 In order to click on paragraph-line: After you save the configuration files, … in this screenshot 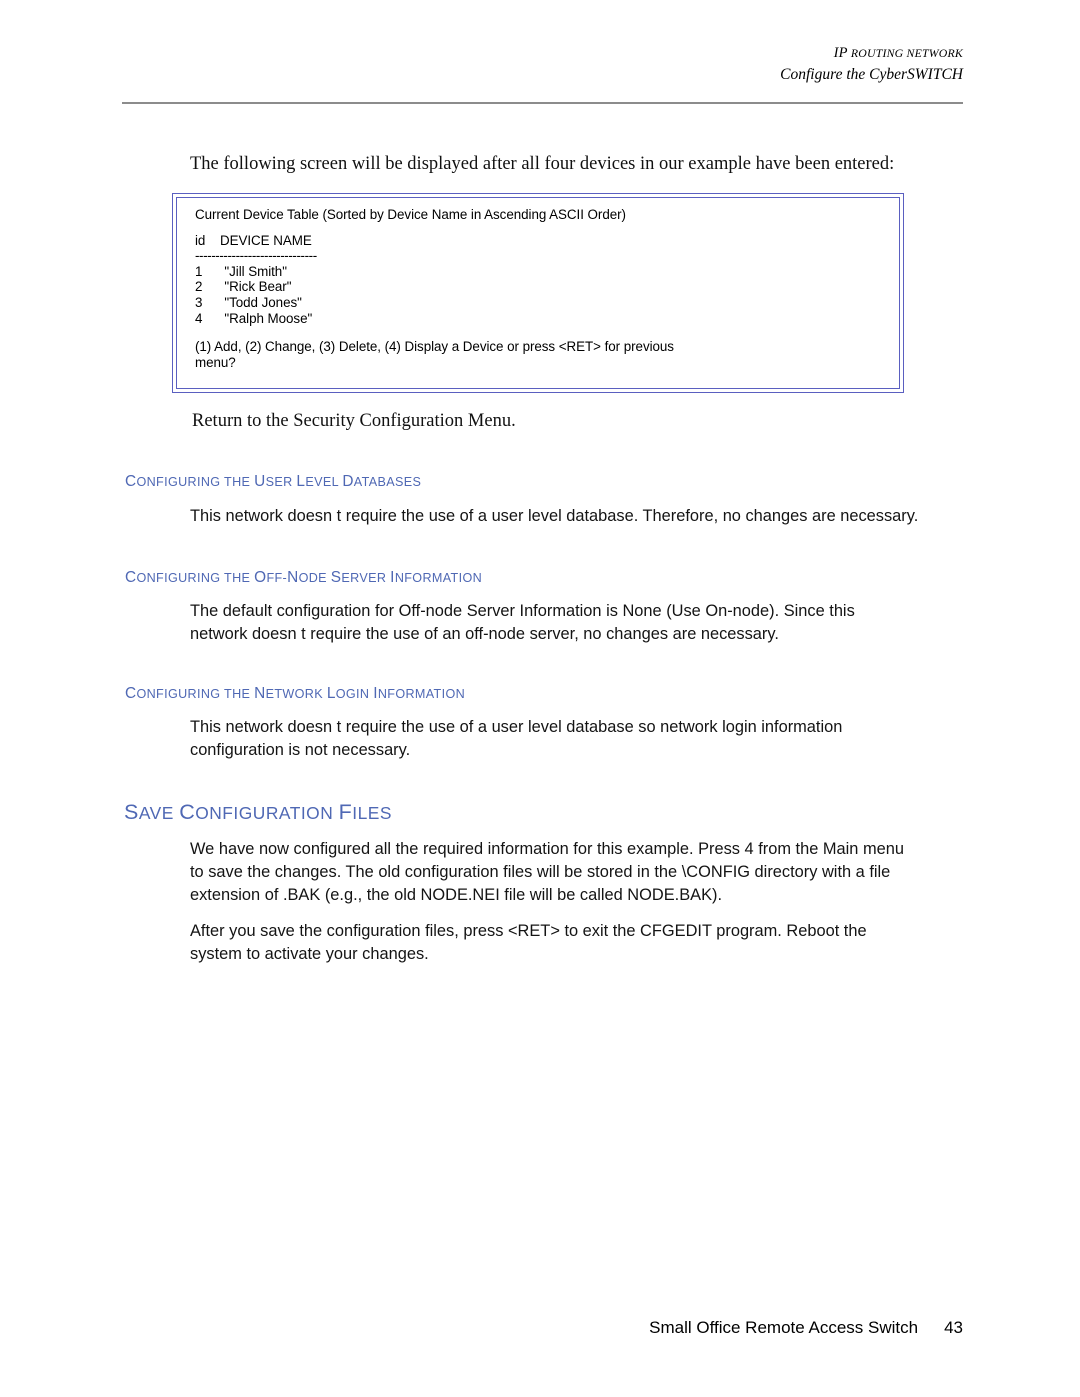, I will do `click(528, 931)`.